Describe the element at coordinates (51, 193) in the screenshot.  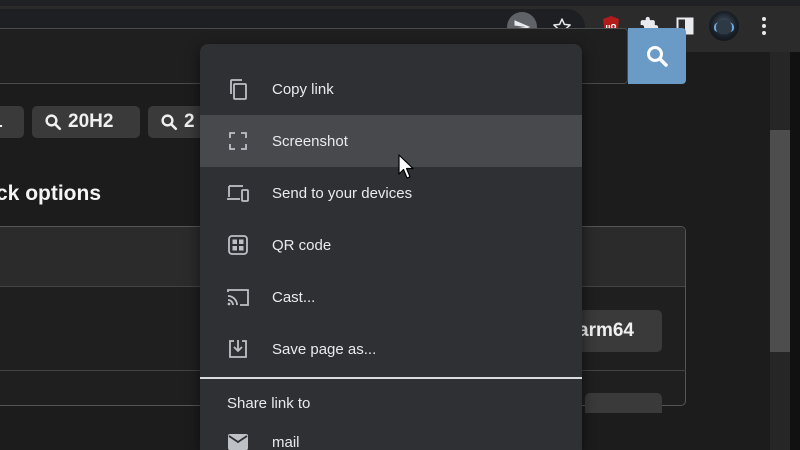
I see `section-heading: ck options` at that location.